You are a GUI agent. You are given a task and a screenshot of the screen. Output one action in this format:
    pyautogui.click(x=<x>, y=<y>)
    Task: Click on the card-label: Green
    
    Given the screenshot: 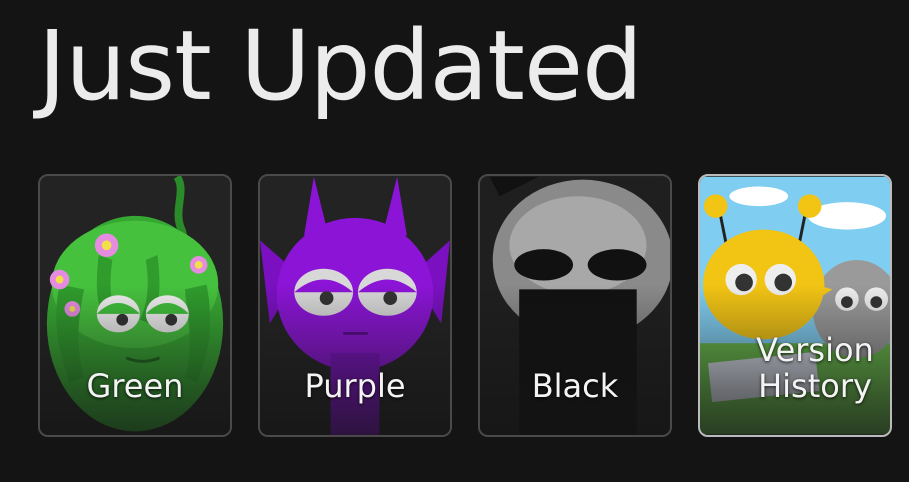 What is the action you would take?
    pyautogui.click(x=135, y=386)
    